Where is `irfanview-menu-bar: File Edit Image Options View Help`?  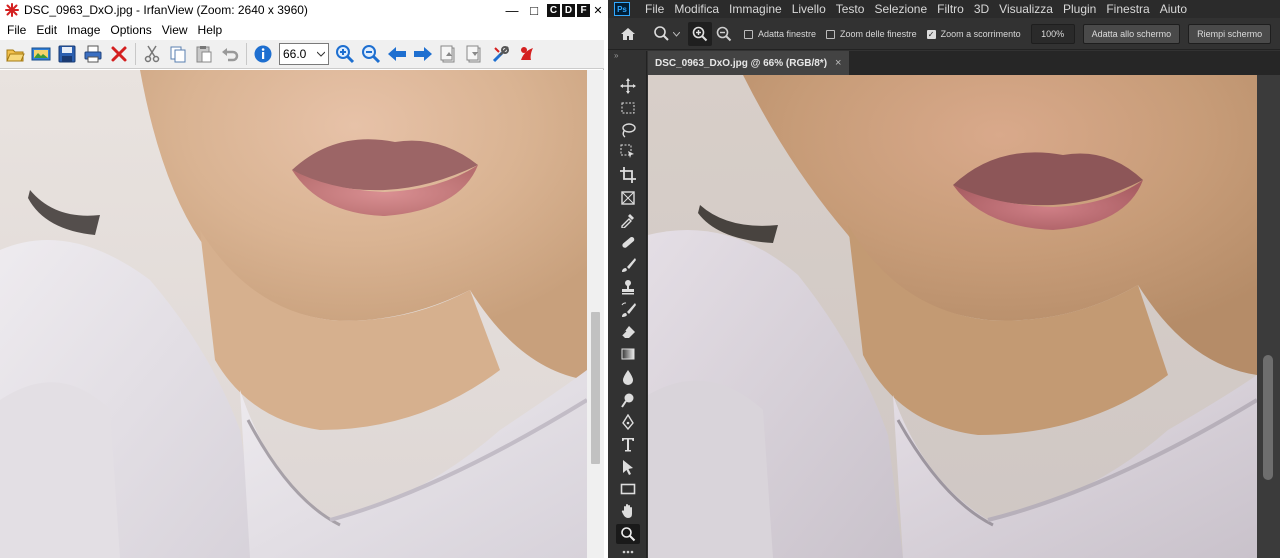 irfanview-menu-bar: File Edit Image Options View Help is located at coordinates (302, 30).